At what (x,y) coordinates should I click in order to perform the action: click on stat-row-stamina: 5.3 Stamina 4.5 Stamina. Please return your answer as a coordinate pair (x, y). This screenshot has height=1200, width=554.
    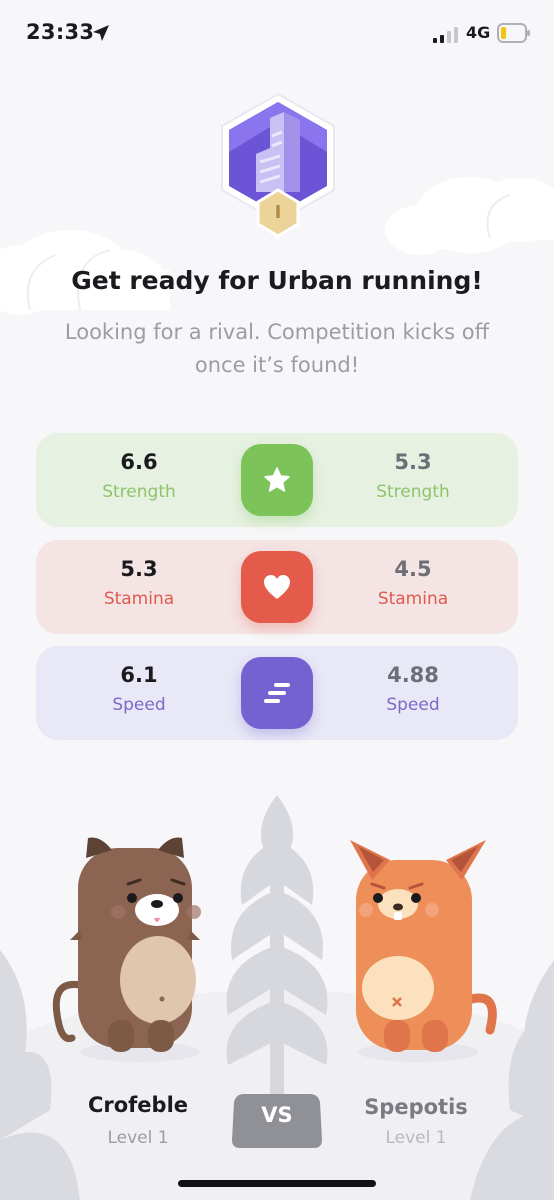
    Looking at the image, I should click on (277, 587).